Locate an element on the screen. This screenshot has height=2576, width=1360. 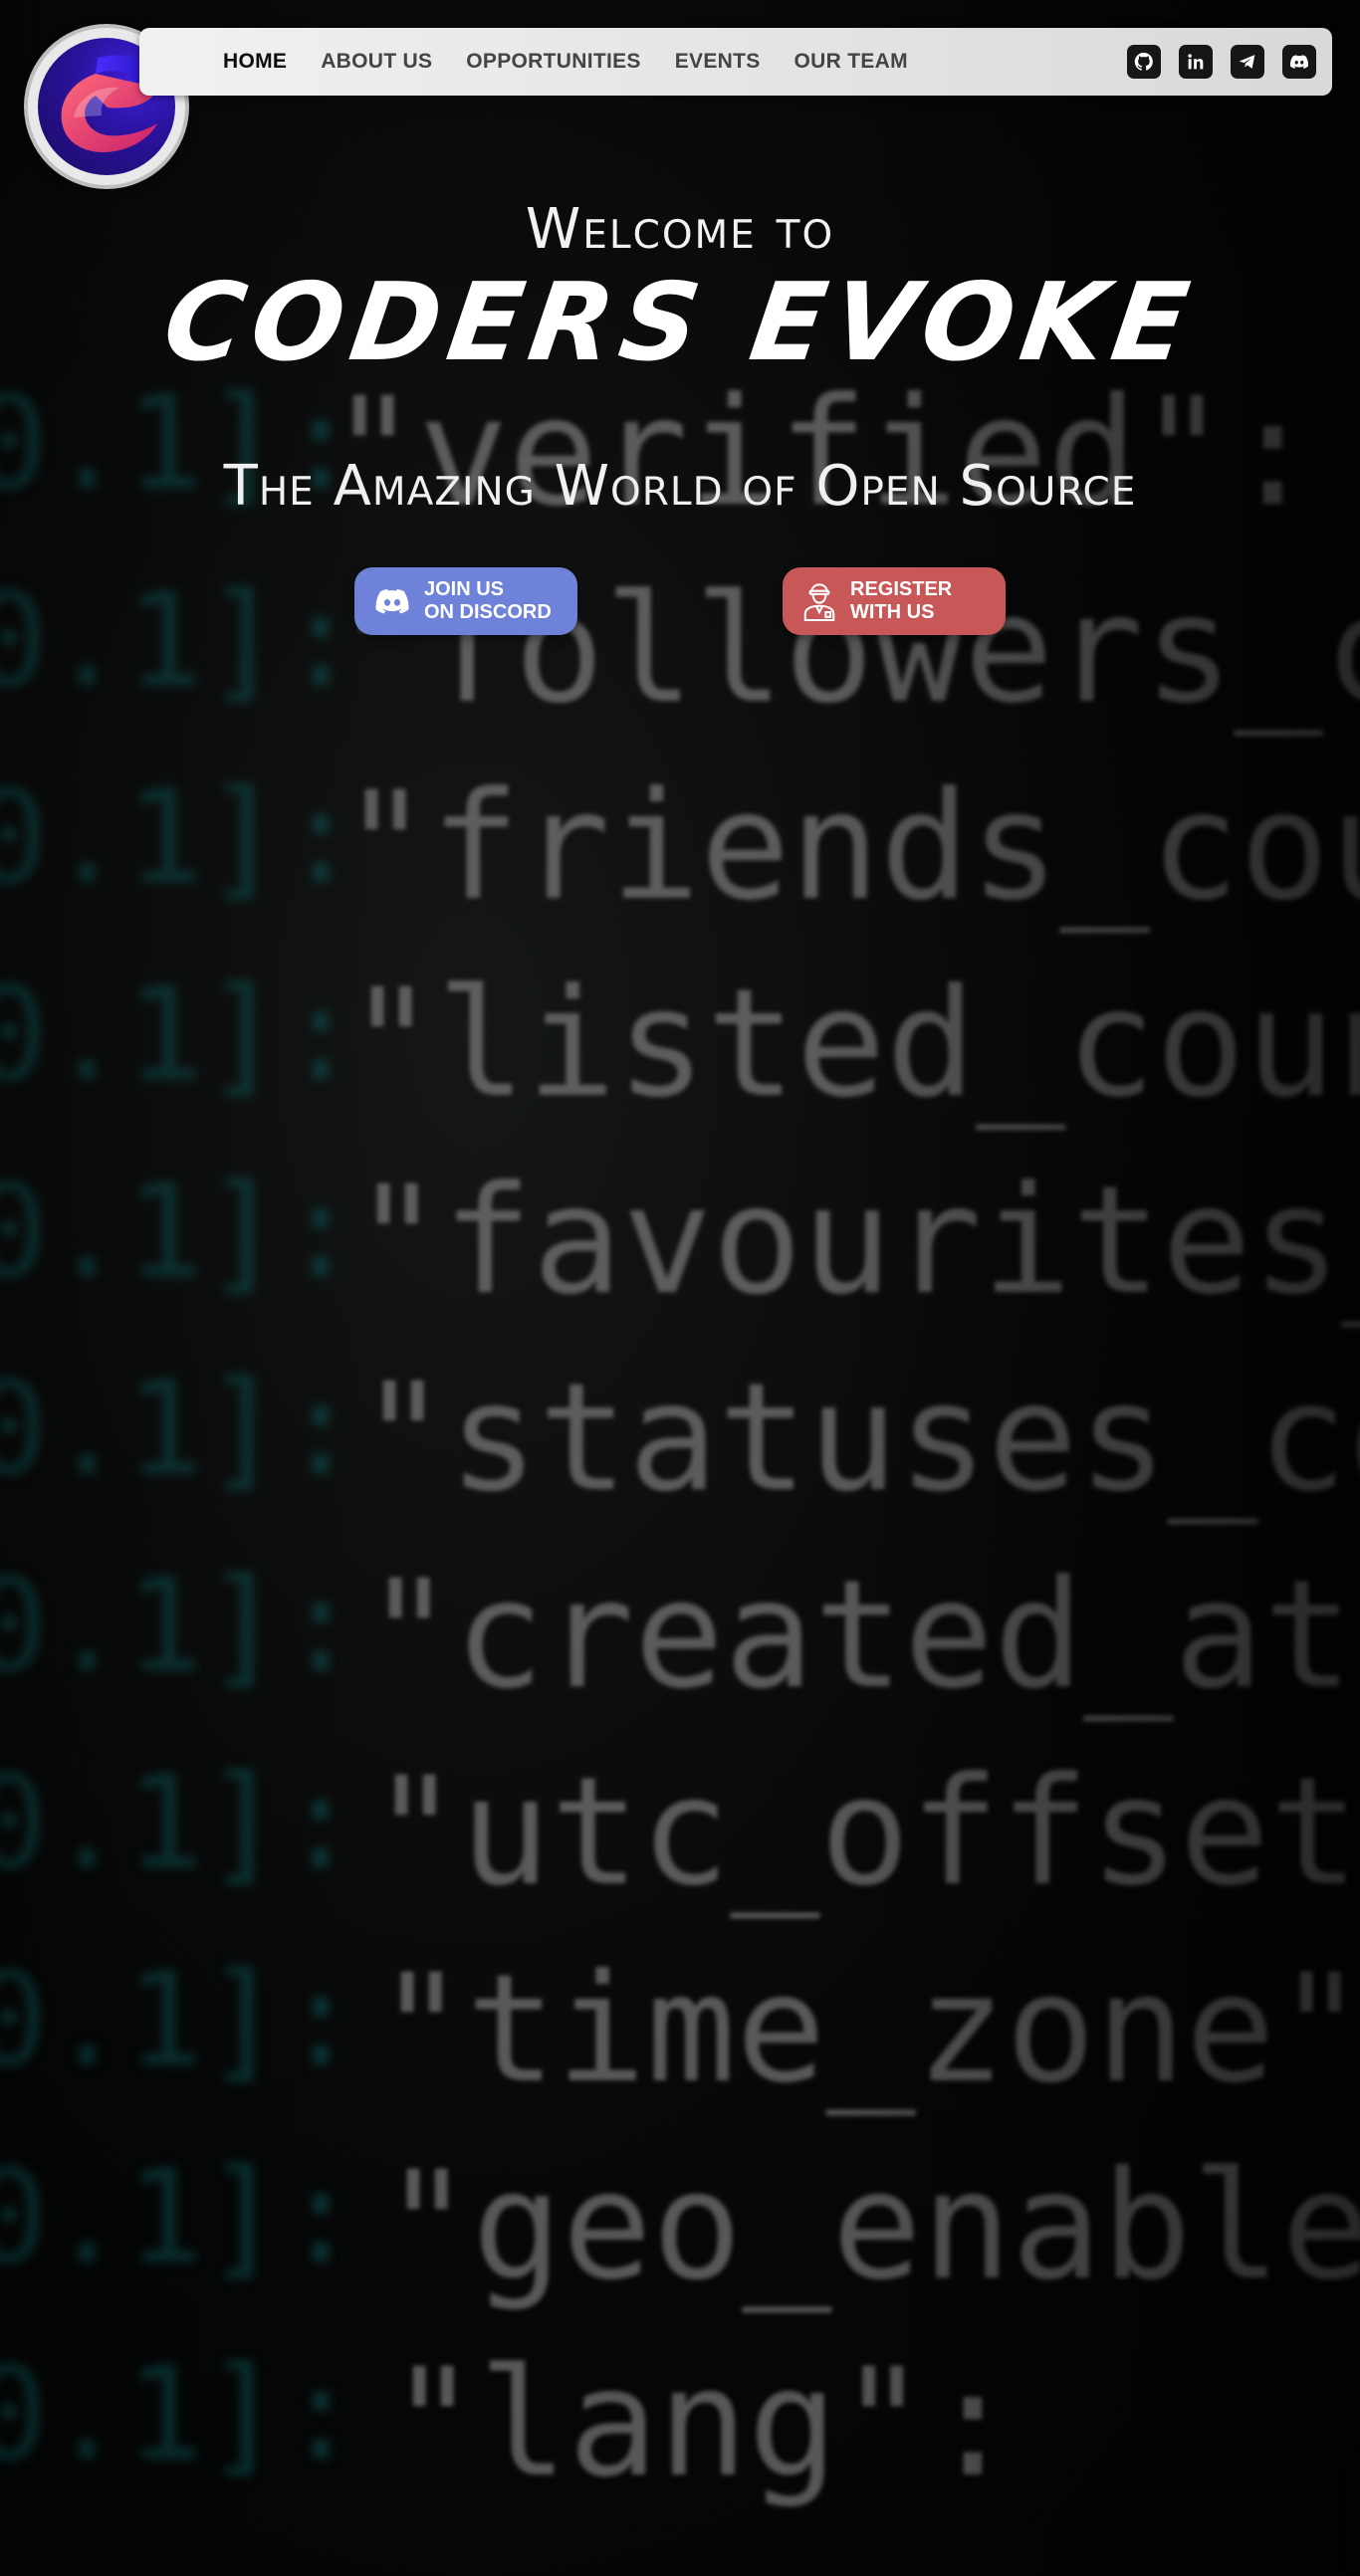
github-link is located at coordinates (1144, 62).